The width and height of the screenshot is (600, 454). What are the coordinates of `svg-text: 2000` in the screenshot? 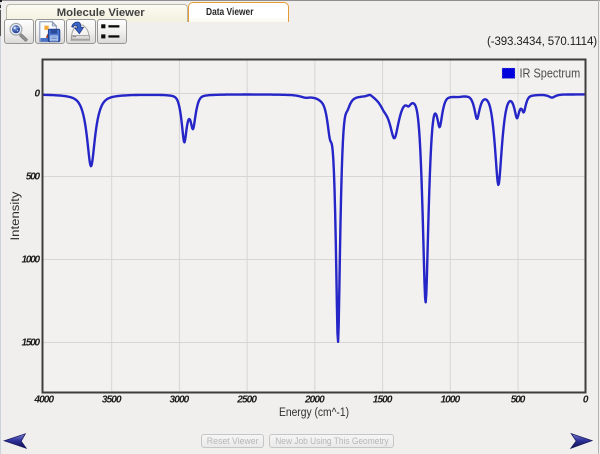 It's located at (314, 400).